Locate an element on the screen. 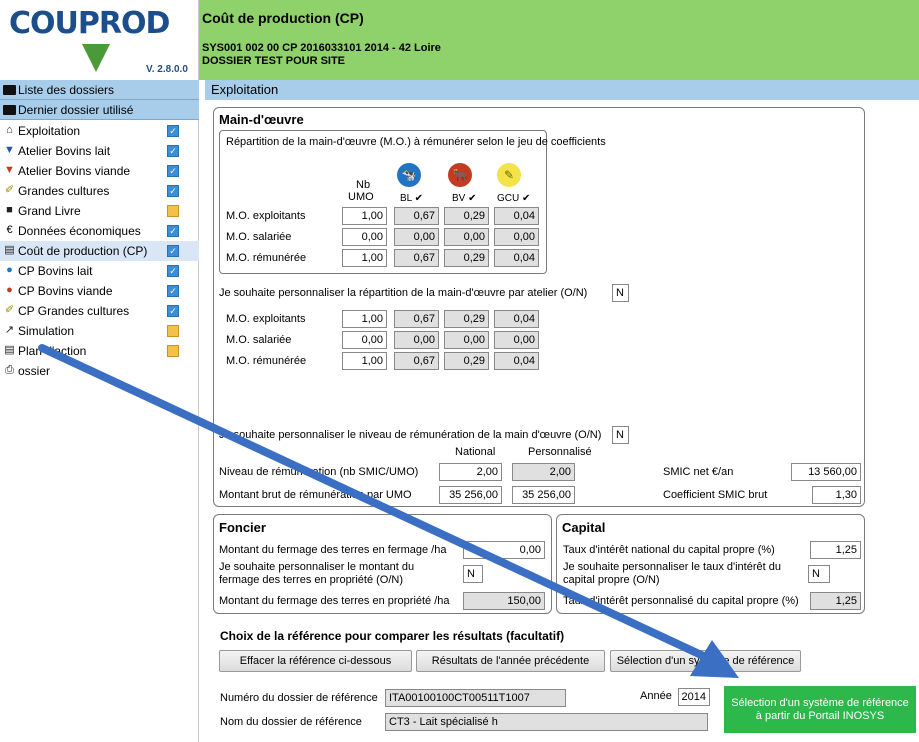 The height and width of the screenshot is (742, 919). sidebar-item: ⎙ ossier is located at coordinates (99, 371).